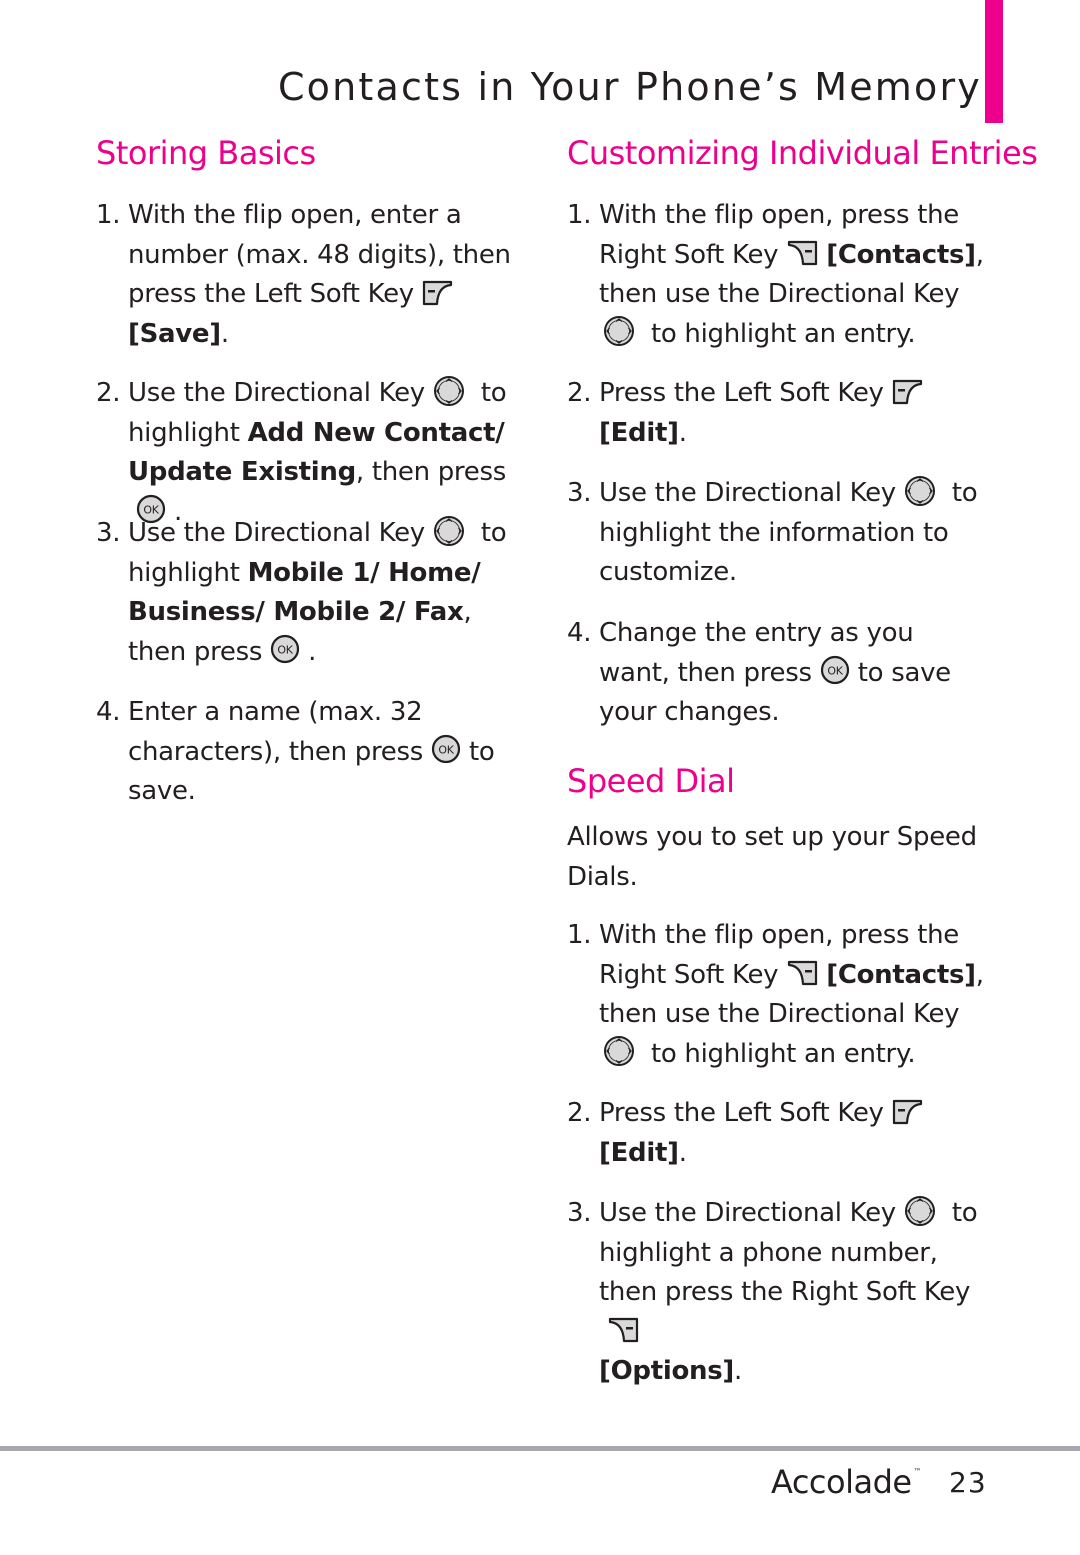 This screenshot has height=1555, width=1080. Describe the element at coordinates (651, 781) in the screenshot. I see `section-heading-speed-dial: Speed Dial` at that location.